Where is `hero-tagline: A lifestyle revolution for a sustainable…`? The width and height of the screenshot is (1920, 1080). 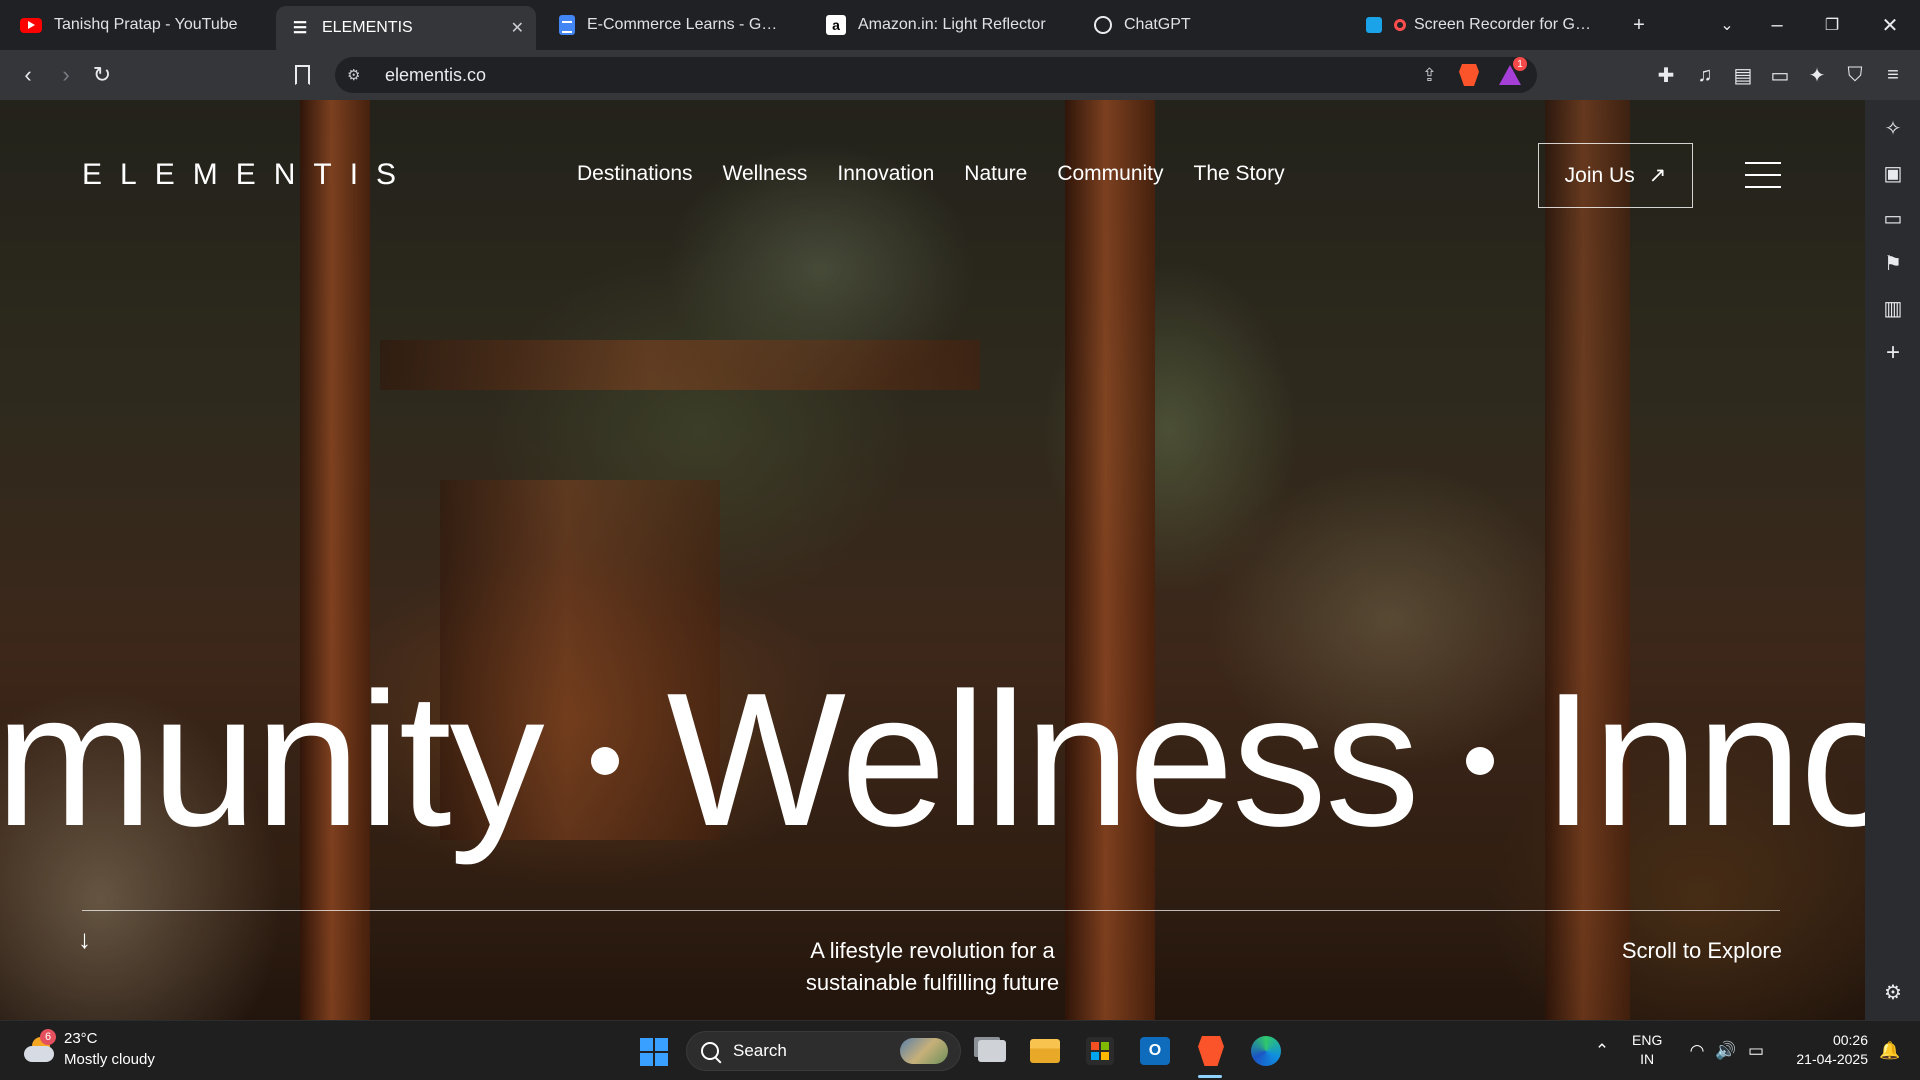
hero-tagline: A lifestyle revolution for a sustainable… is located at coordinates (932, 967).